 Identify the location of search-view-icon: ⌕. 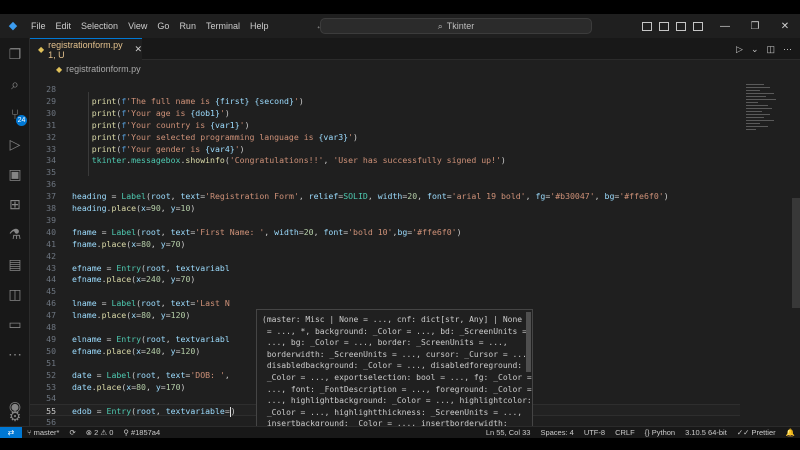
(15, 84).